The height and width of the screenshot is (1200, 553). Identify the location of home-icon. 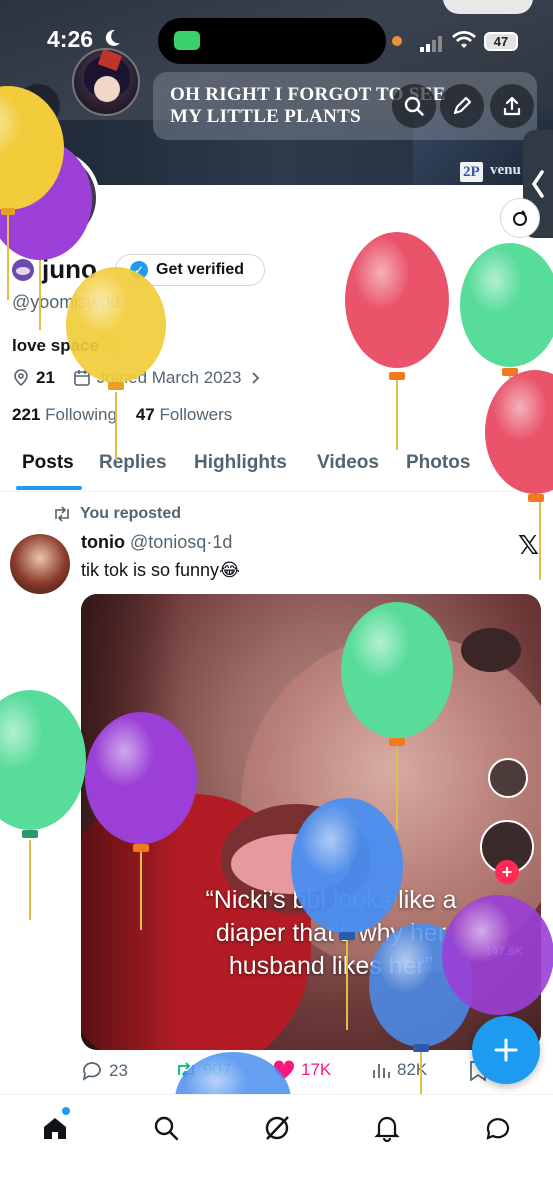
(55, 1128).